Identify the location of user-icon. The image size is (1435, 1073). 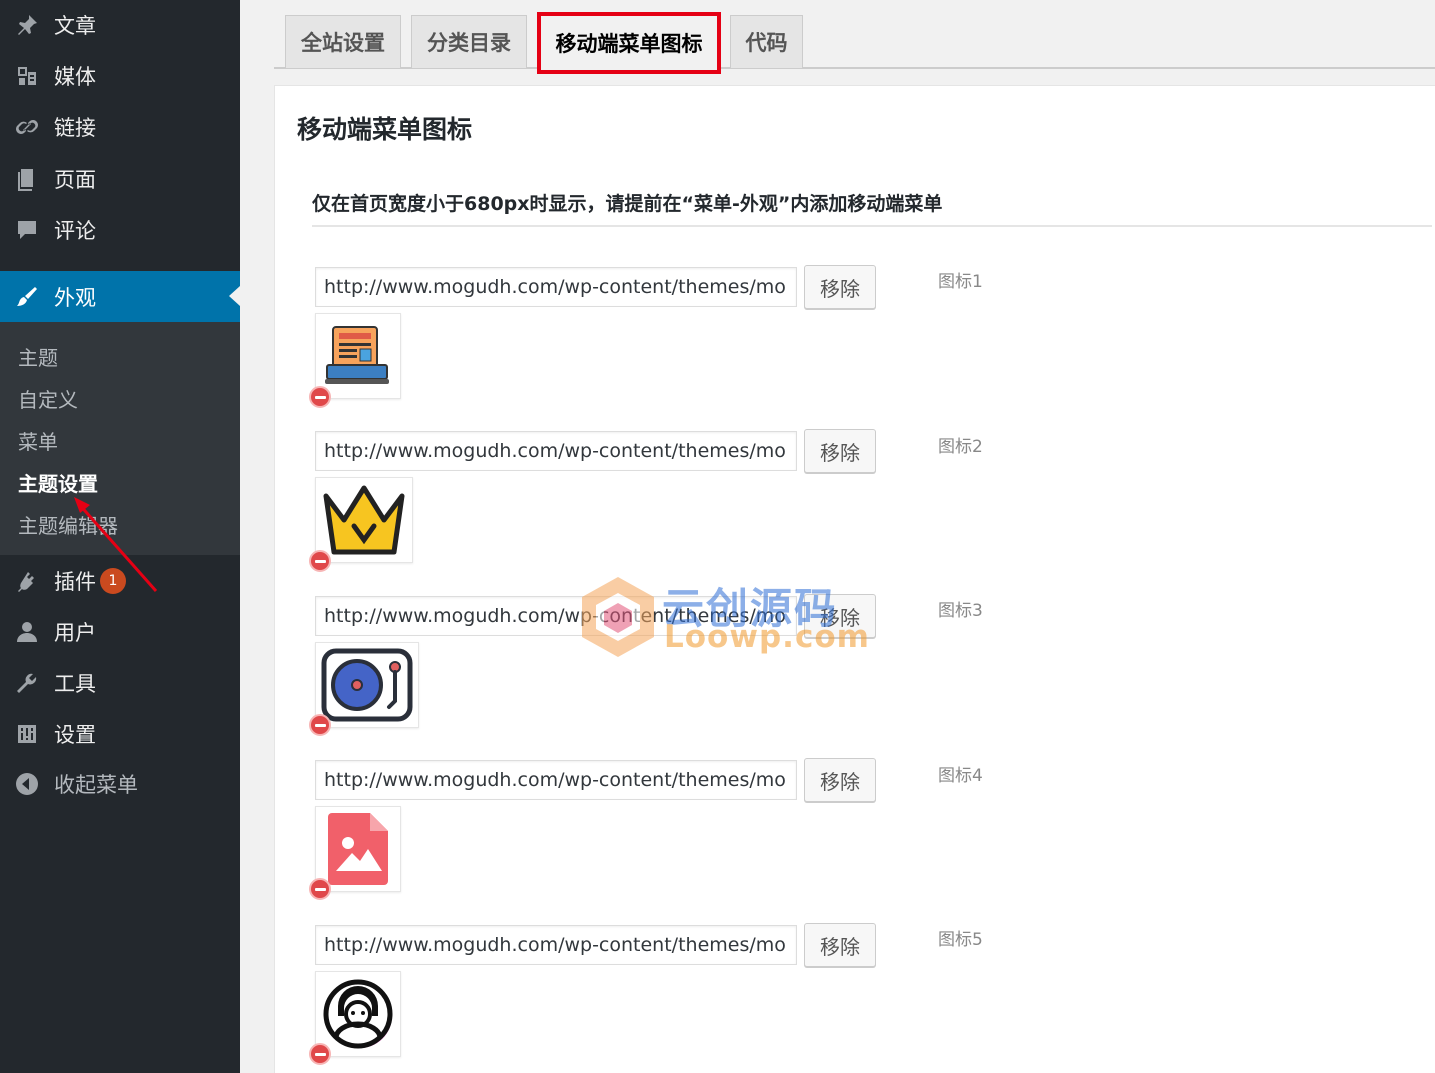
(27, 632).